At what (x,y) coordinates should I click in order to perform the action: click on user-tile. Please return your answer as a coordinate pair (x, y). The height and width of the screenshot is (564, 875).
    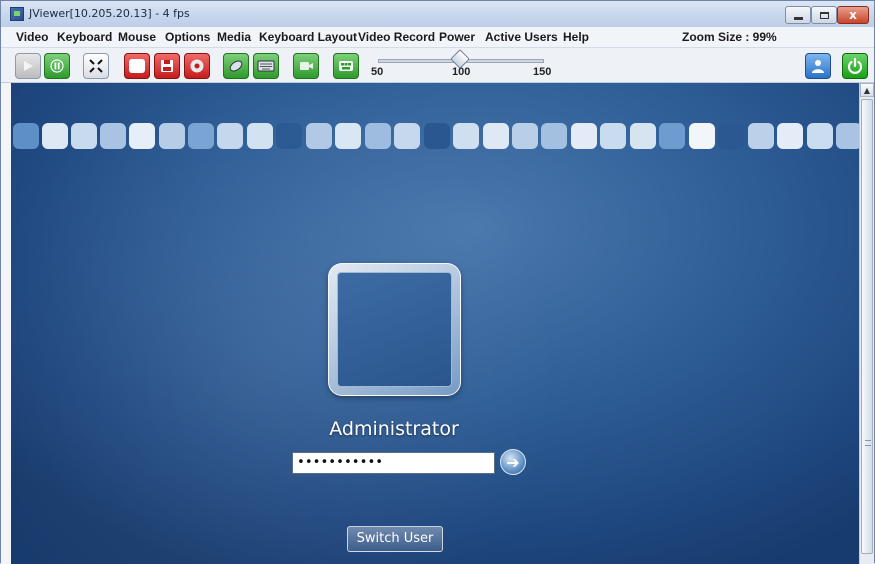
    Looking at the image, I should click on (394, 329).